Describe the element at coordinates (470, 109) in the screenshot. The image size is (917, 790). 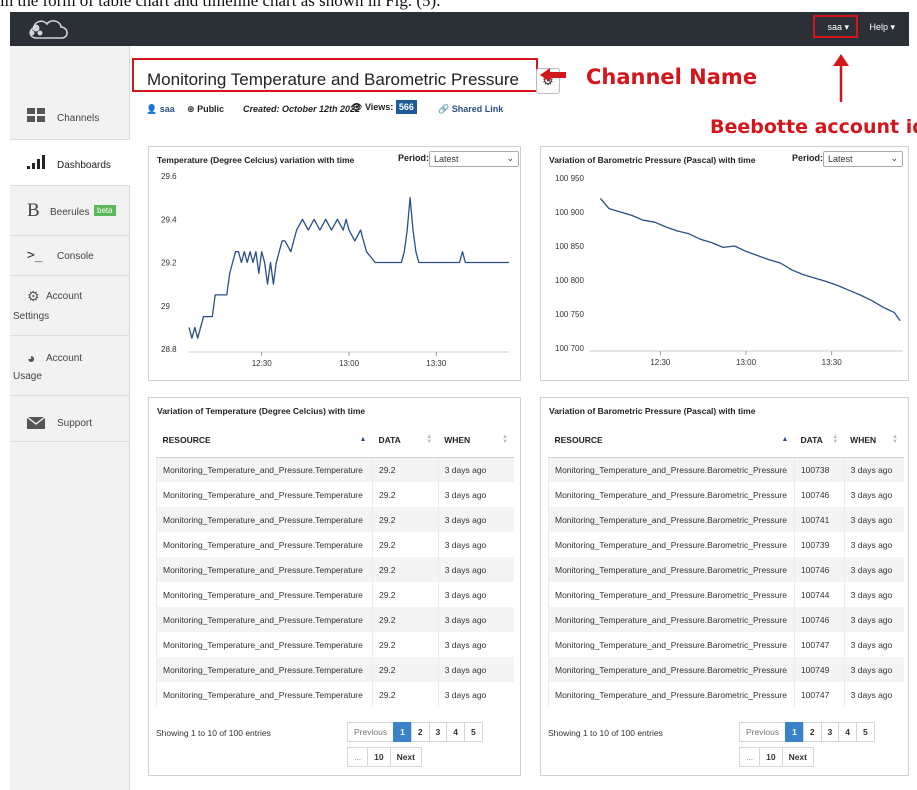
I see `shared-link: 🔗 Shared Link` at that location.